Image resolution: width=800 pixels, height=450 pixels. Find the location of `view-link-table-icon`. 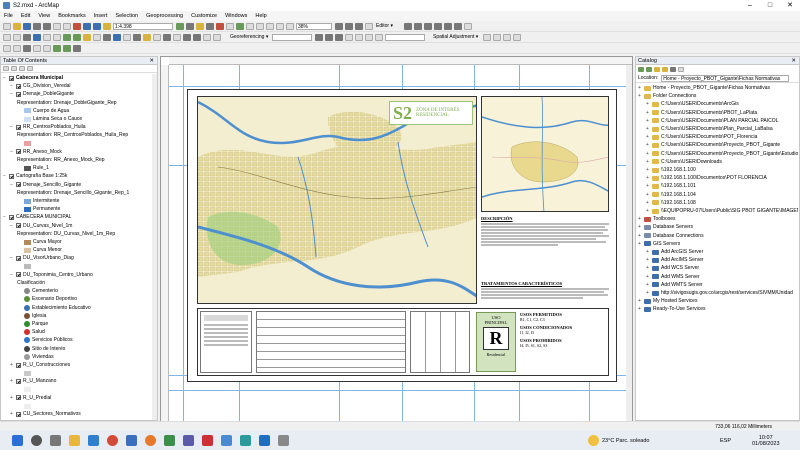

view-link-table-icon is located at coordinates (359, 37).